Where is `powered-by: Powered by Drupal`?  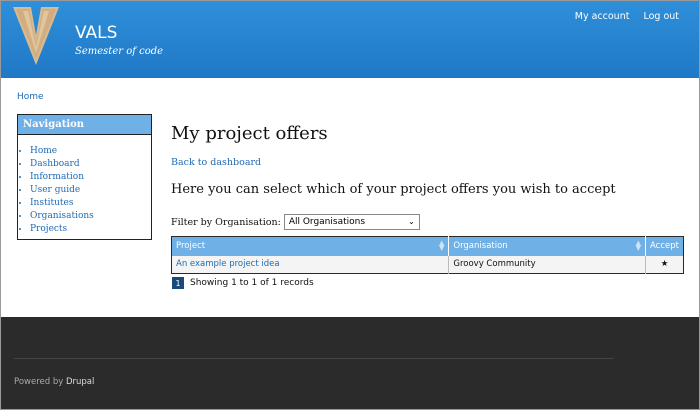
powered-by: Powered by Drupal is located at coordinates (54, 382).